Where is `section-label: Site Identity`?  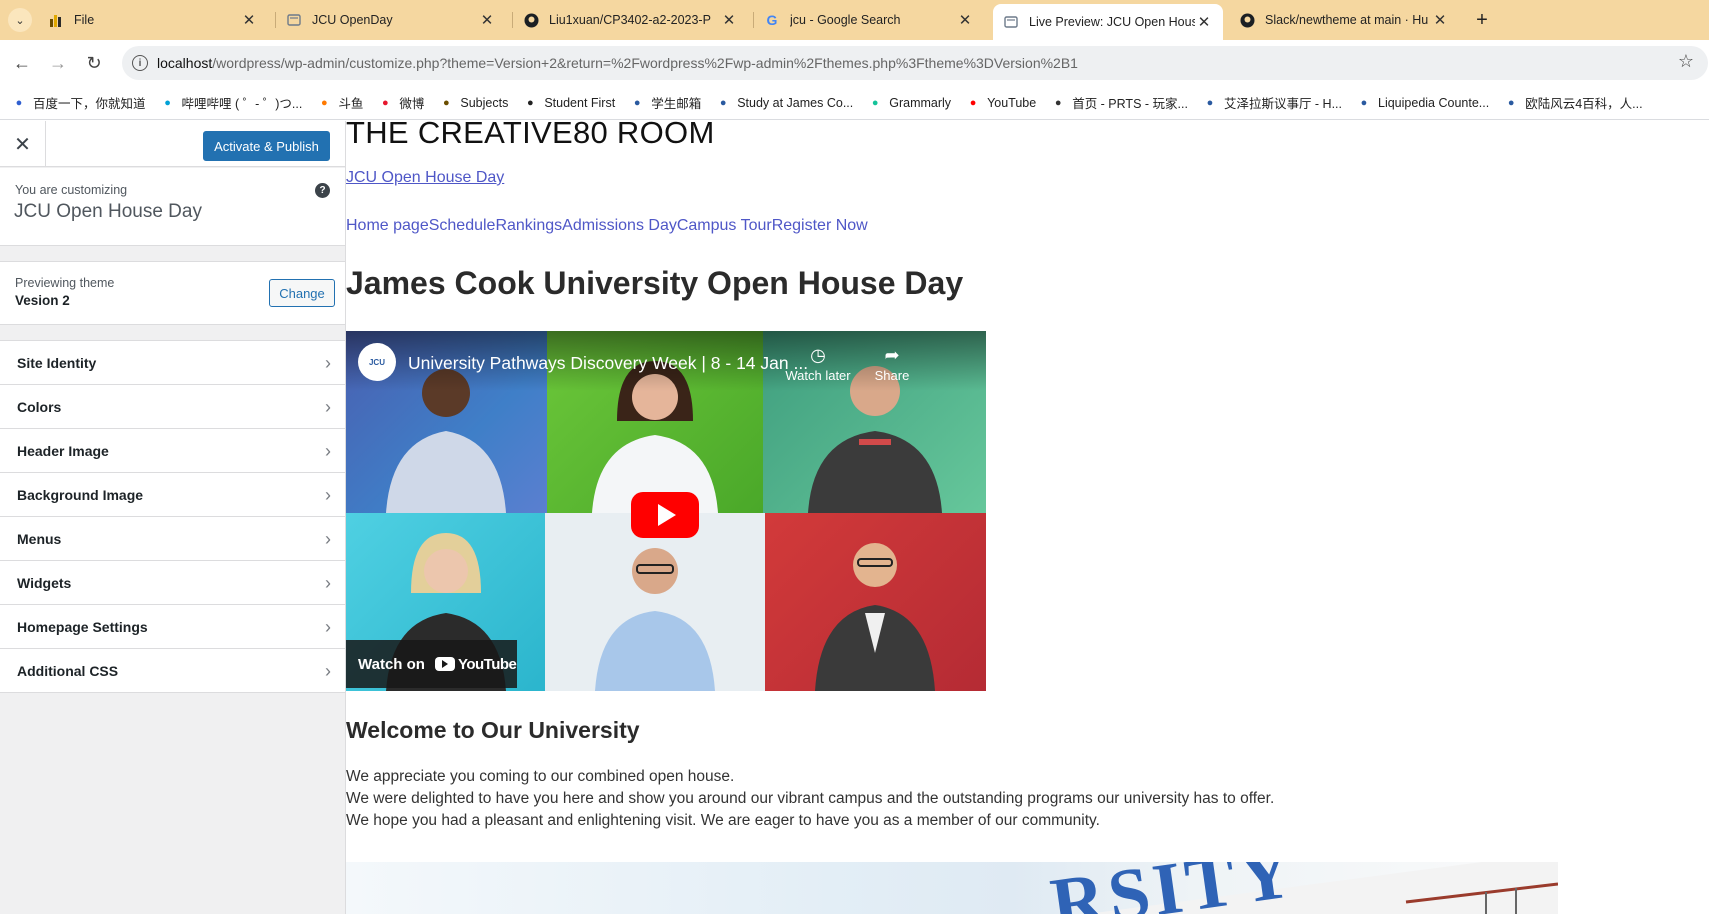 section-label: Site Identity is located at coordinates (57, 362).